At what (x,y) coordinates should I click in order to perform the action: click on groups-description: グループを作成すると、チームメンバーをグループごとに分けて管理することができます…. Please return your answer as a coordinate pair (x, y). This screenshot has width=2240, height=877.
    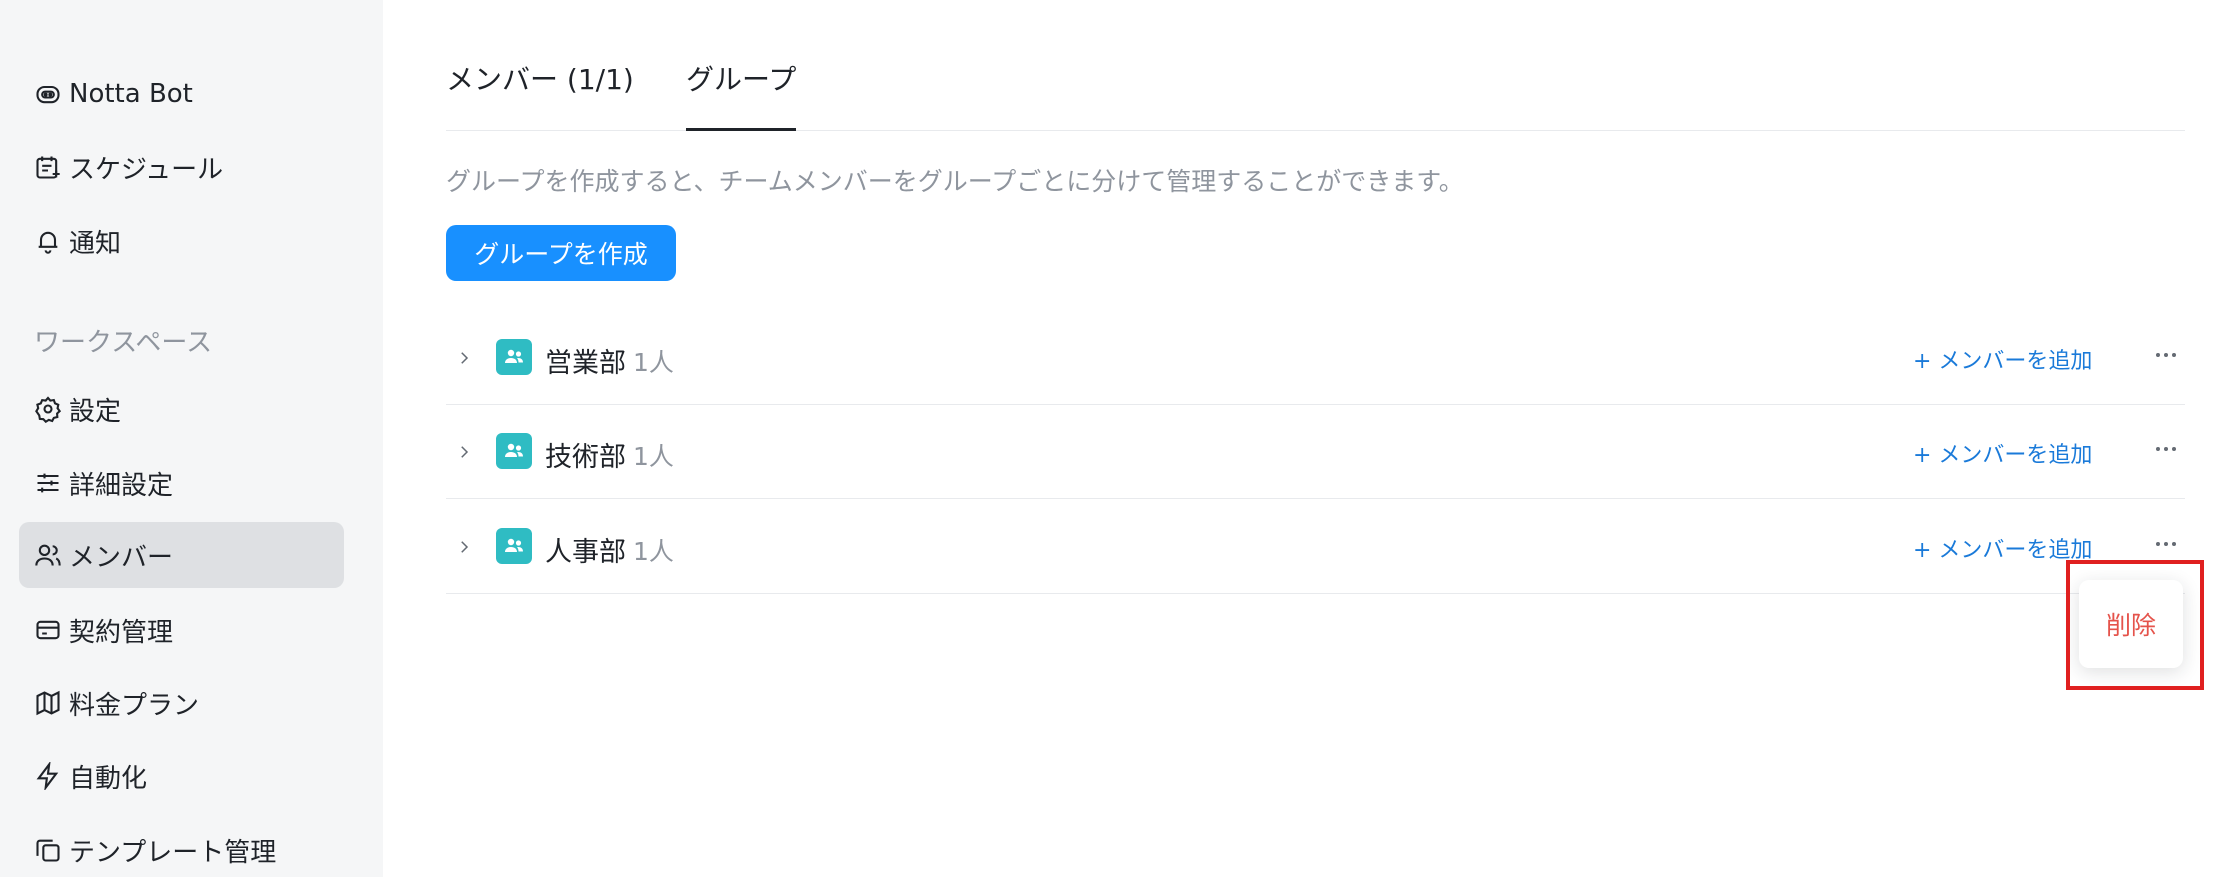
    Looking at the image, I should click on (955, 181).